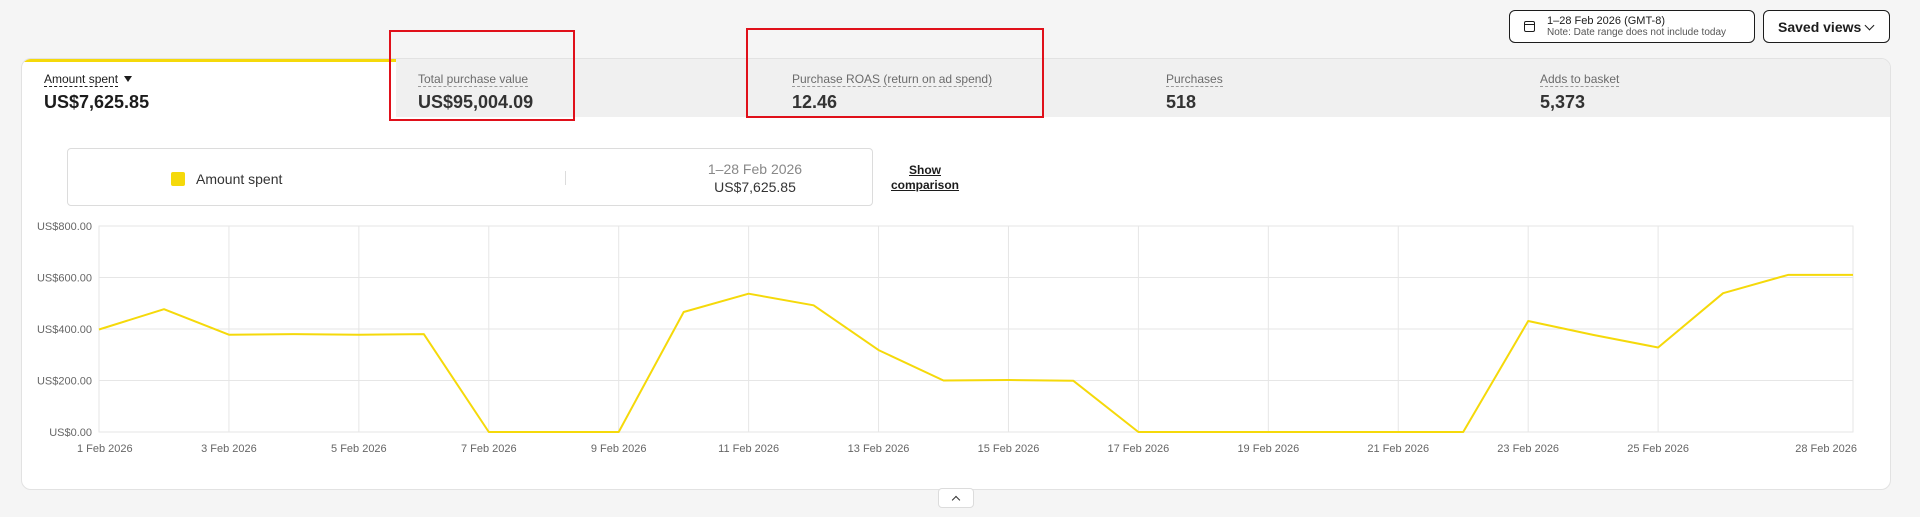 Image resolution: width=1920 pixels, height=517 pixels. What do you see at coordinates (1009, 449) in the screenshot?
I see `x-tick-label: 15 Feb 2026` at bounding box center [1009, 449].